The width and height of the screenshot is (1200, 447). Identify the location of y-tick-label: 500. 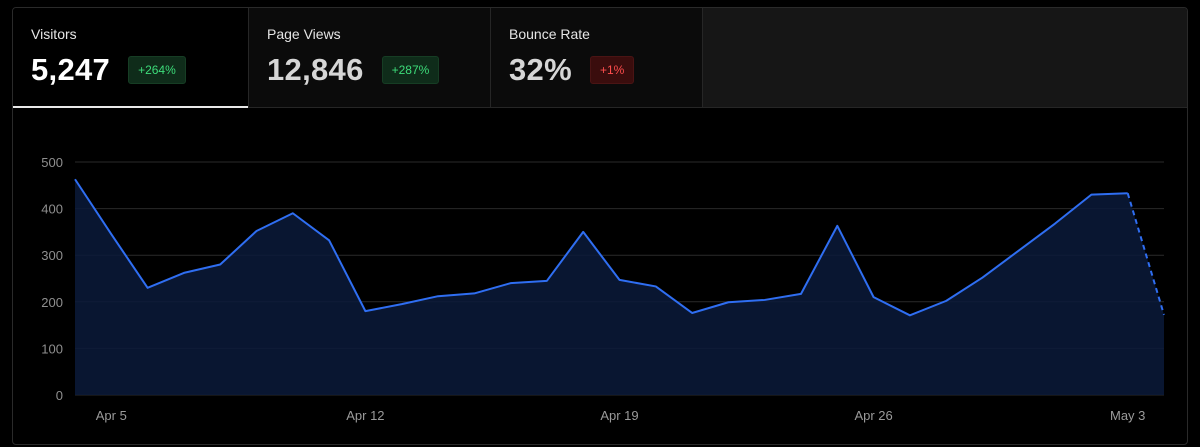
(52, 162).